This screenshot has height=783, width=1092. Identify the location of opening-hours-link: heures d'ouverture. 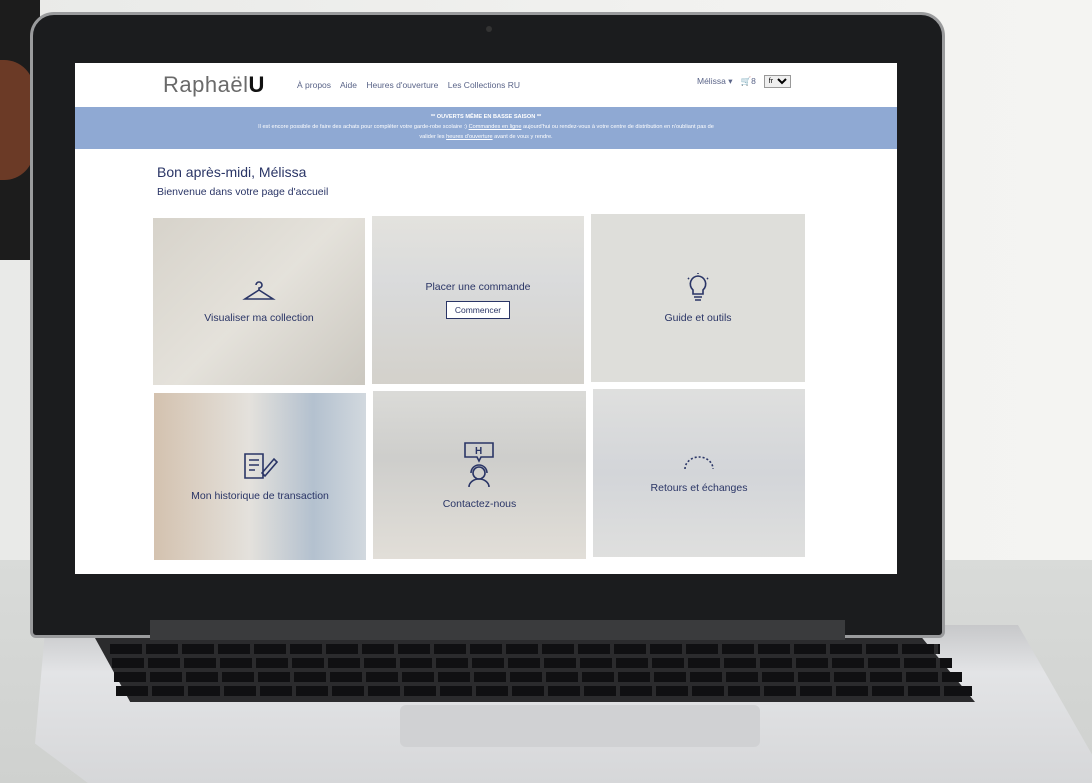
(469, 137).